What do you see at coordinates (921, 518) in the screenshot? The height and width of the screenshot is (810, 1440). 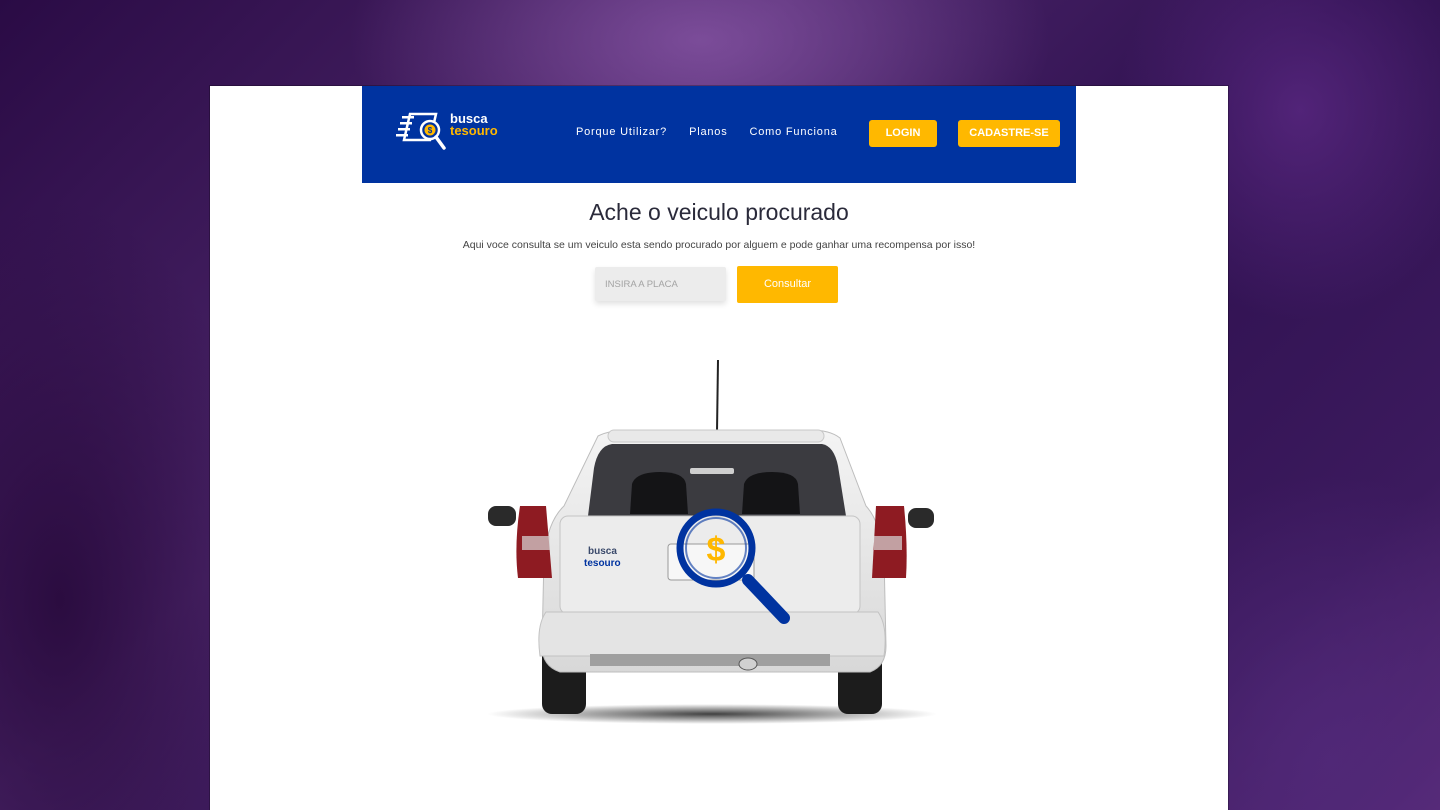 I see `right-mirror` at bounding box center [921, 518].